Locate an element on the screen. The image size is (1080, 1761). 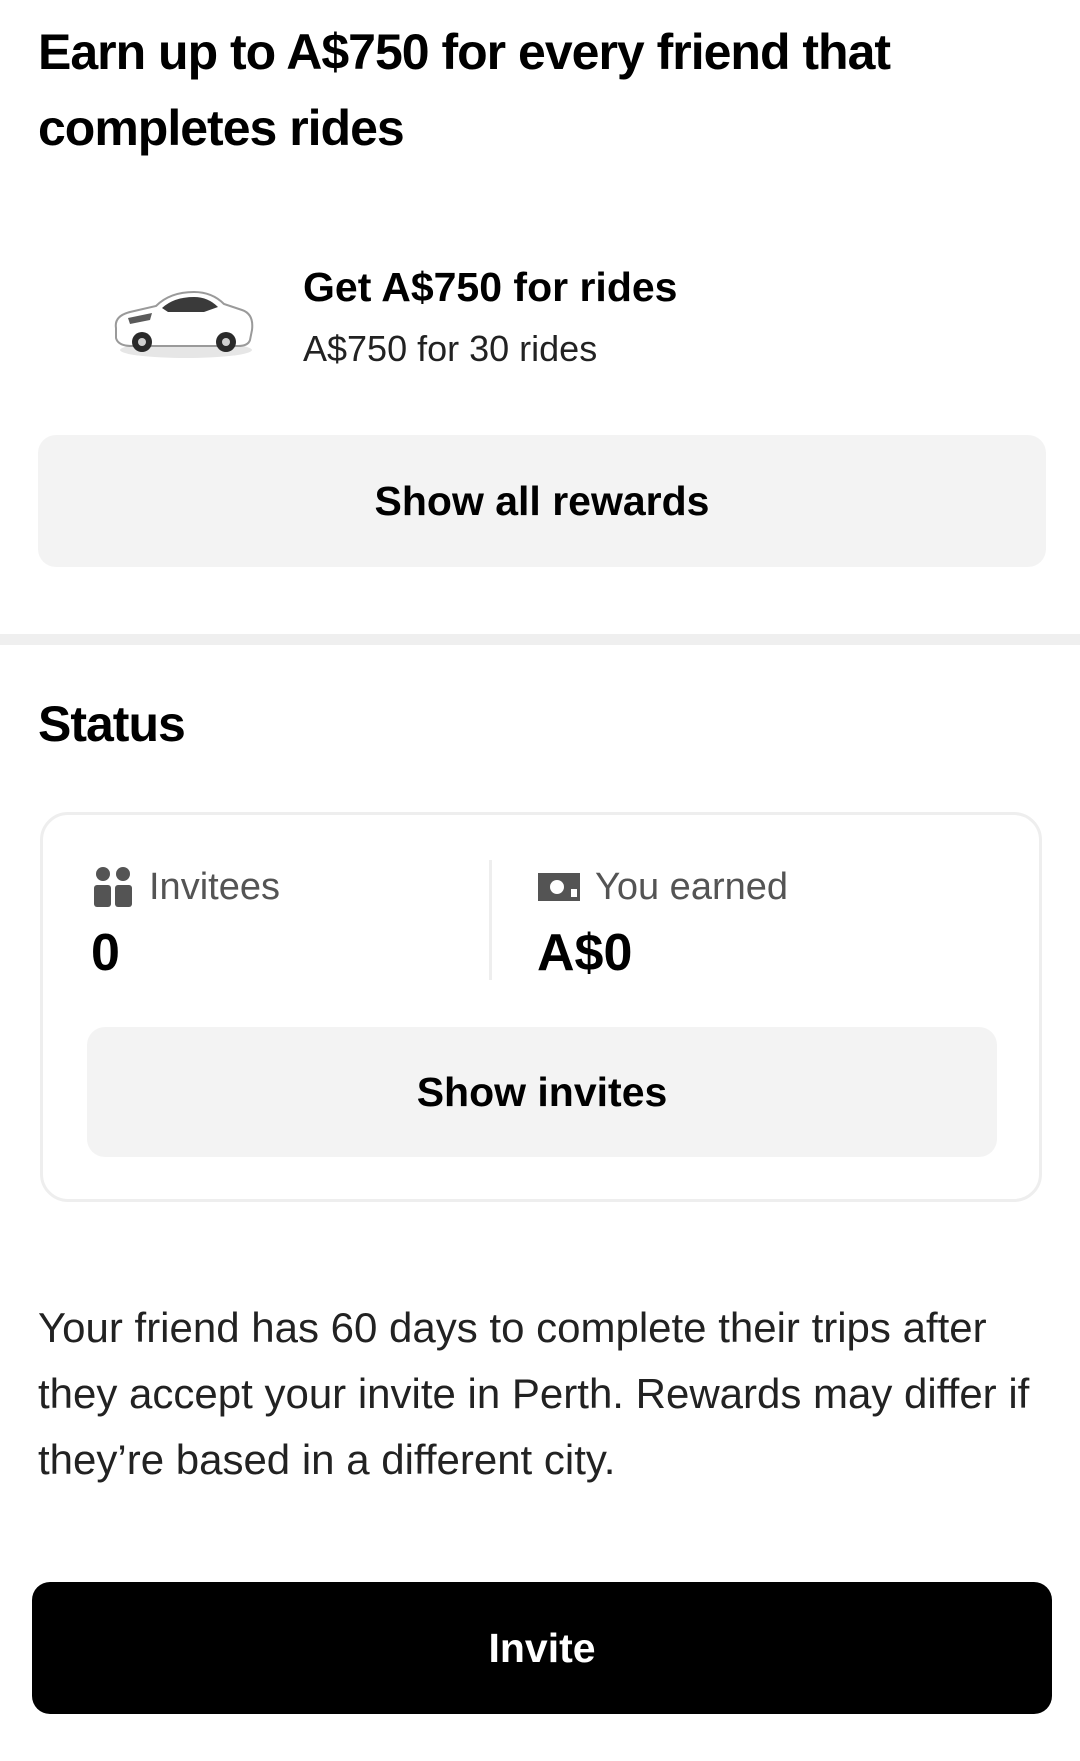
status-heading: Status is located at coordinates (112, 724).